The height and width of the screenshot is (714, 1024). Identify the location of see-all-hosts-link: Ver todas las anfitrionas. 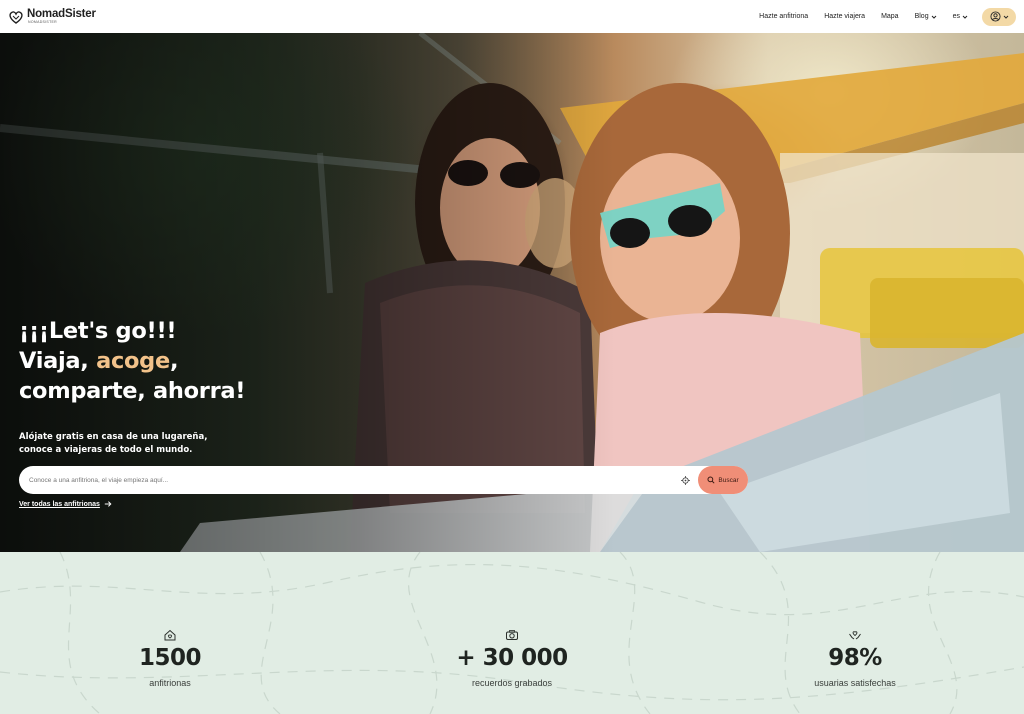
(65, 504).